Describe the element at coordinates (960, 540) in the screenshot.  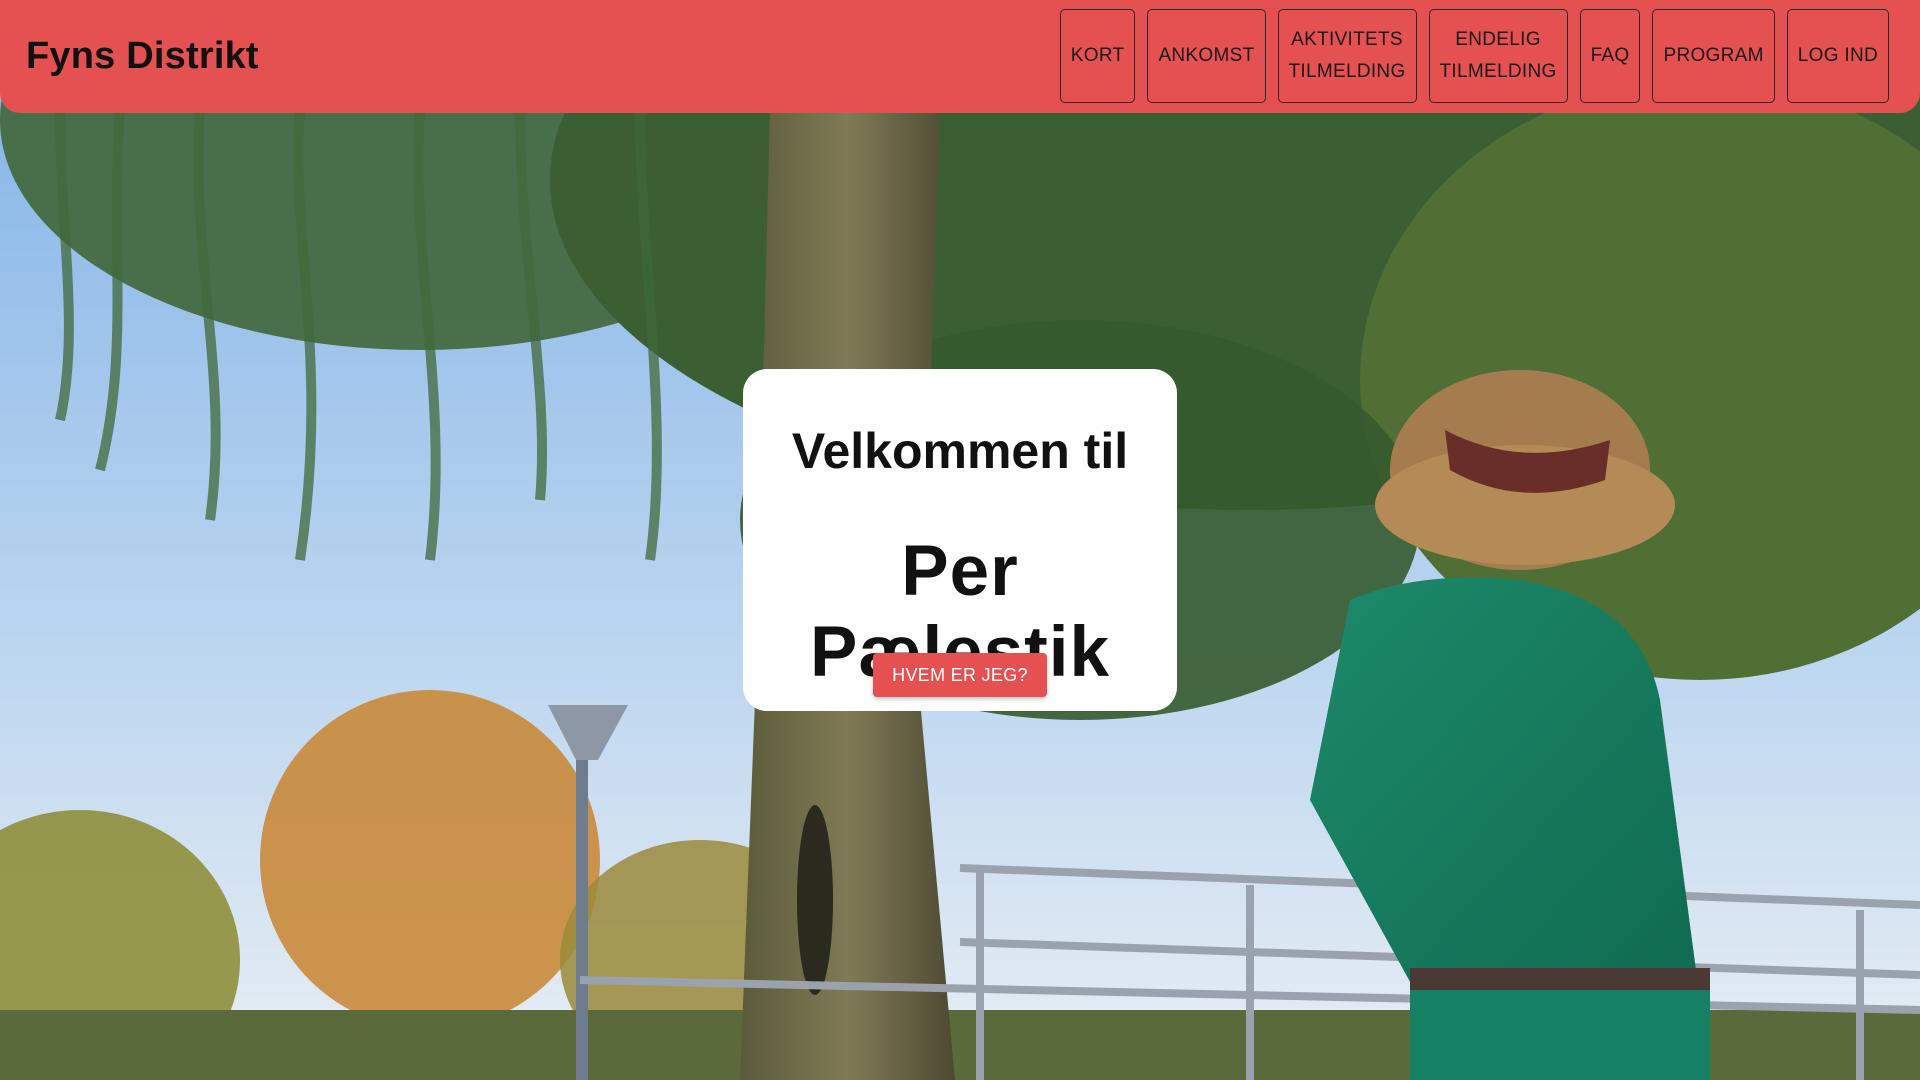
I see `welcome-card: Velkommen til Per Pælestik HVEM ER JEG?` at that location.